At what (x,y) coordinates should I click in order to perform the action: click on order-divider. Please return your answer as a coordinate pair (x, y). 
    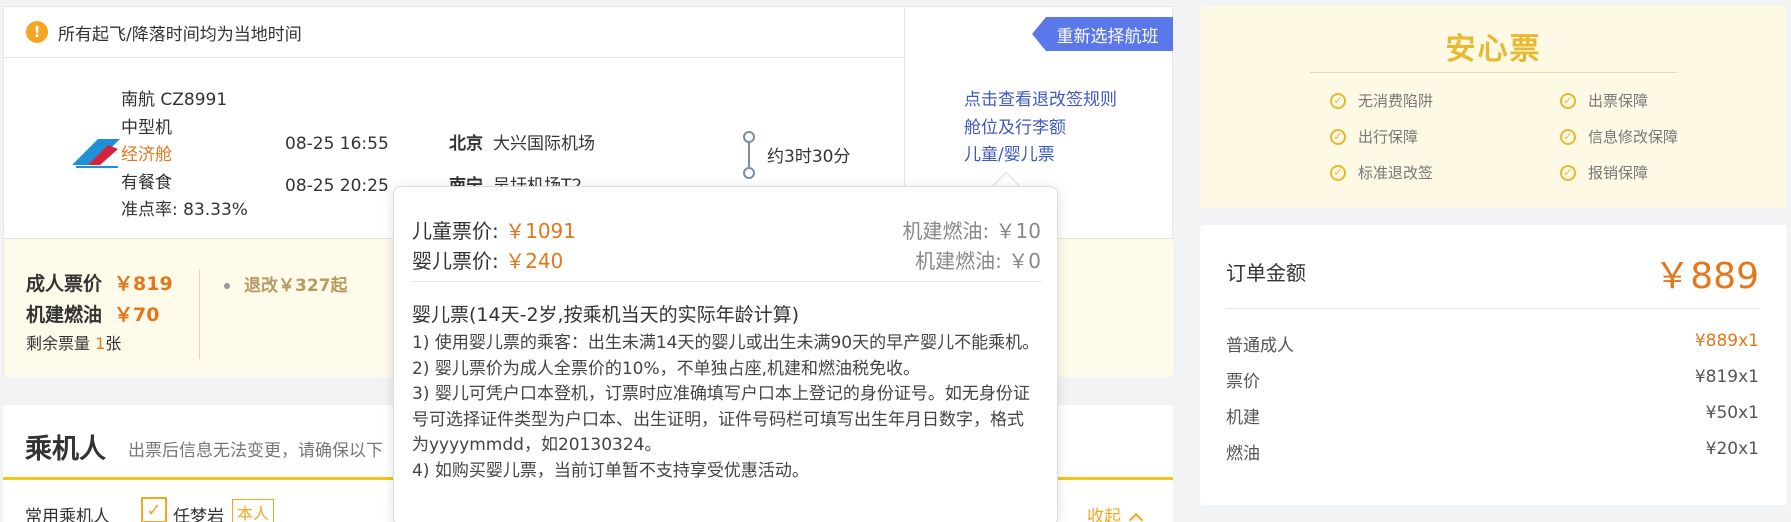
    Looking at the image, I should click on (1492, 308).